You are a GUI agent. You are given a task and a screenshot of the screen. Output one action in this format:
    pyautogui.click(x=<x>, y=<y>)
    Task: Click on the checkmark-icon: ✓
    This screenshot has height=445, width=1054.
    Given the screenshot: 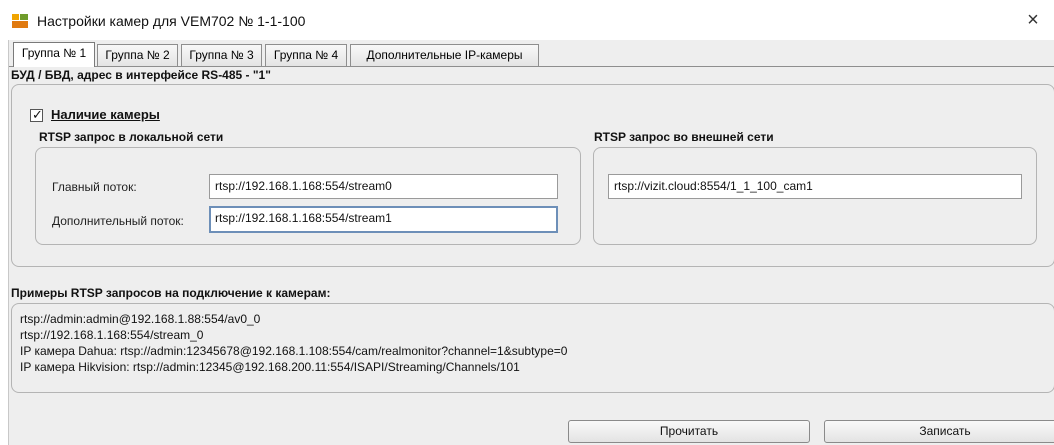 What is the action you would take?
    pyautogui.click(x=37, y=114)
    